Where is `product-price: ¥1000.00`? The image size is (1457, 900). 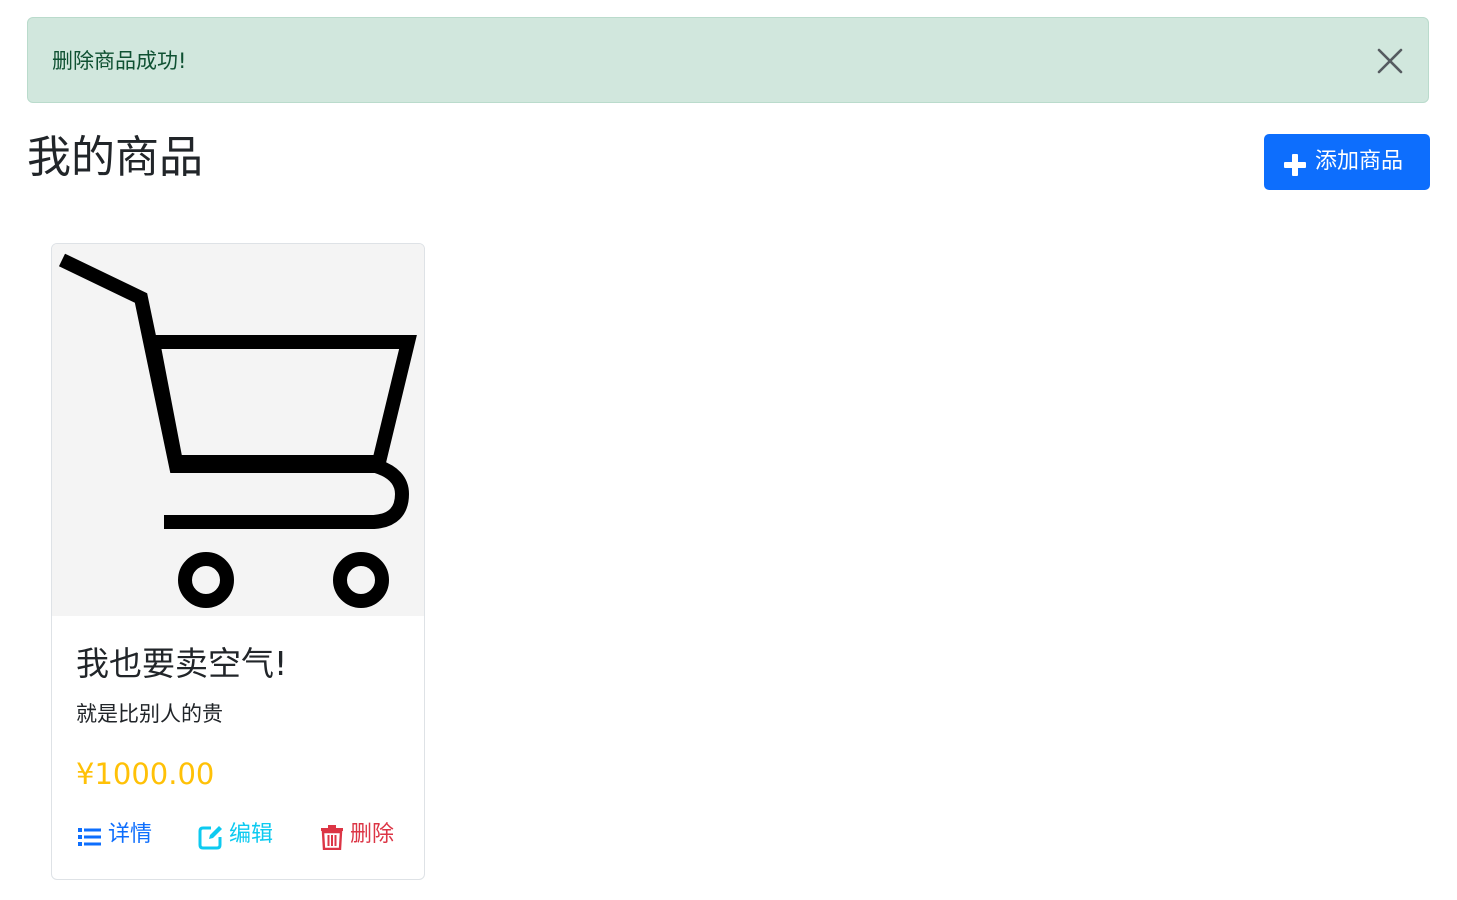 product-price: ¥1000.00 is located at coordinates (145, 774).